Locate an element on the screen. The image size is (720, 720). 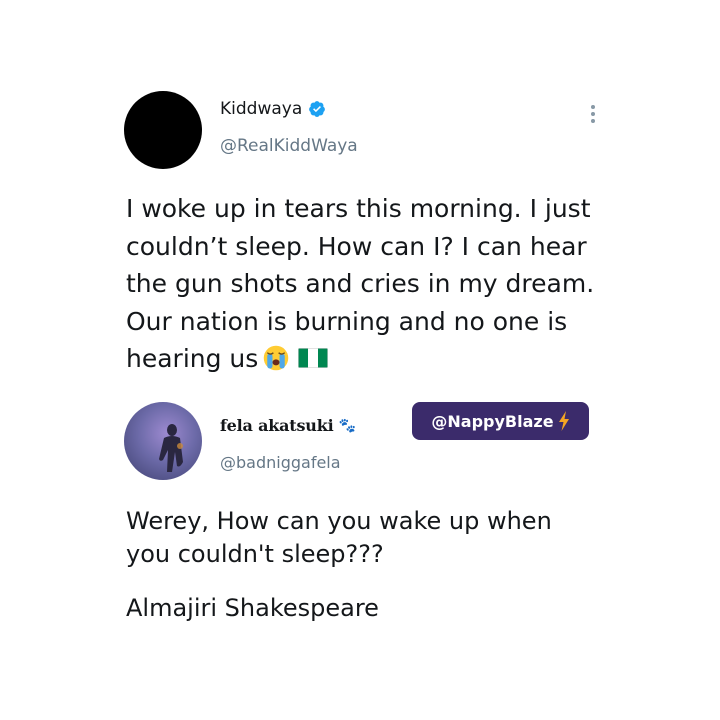
silhouette-figure-icon is located at coordinates (171, 448).